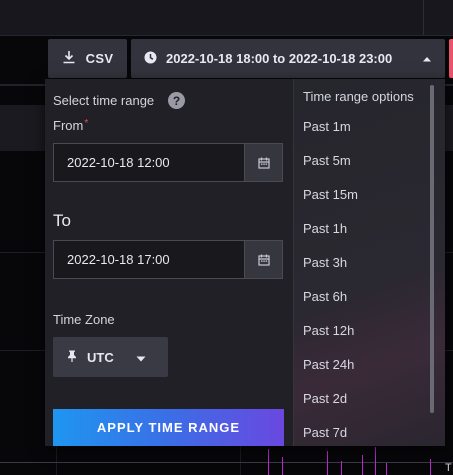 The width and height of the screenshot is (453, 475). I want to click on option-past-24h: Past 24h, so click(328, 364).